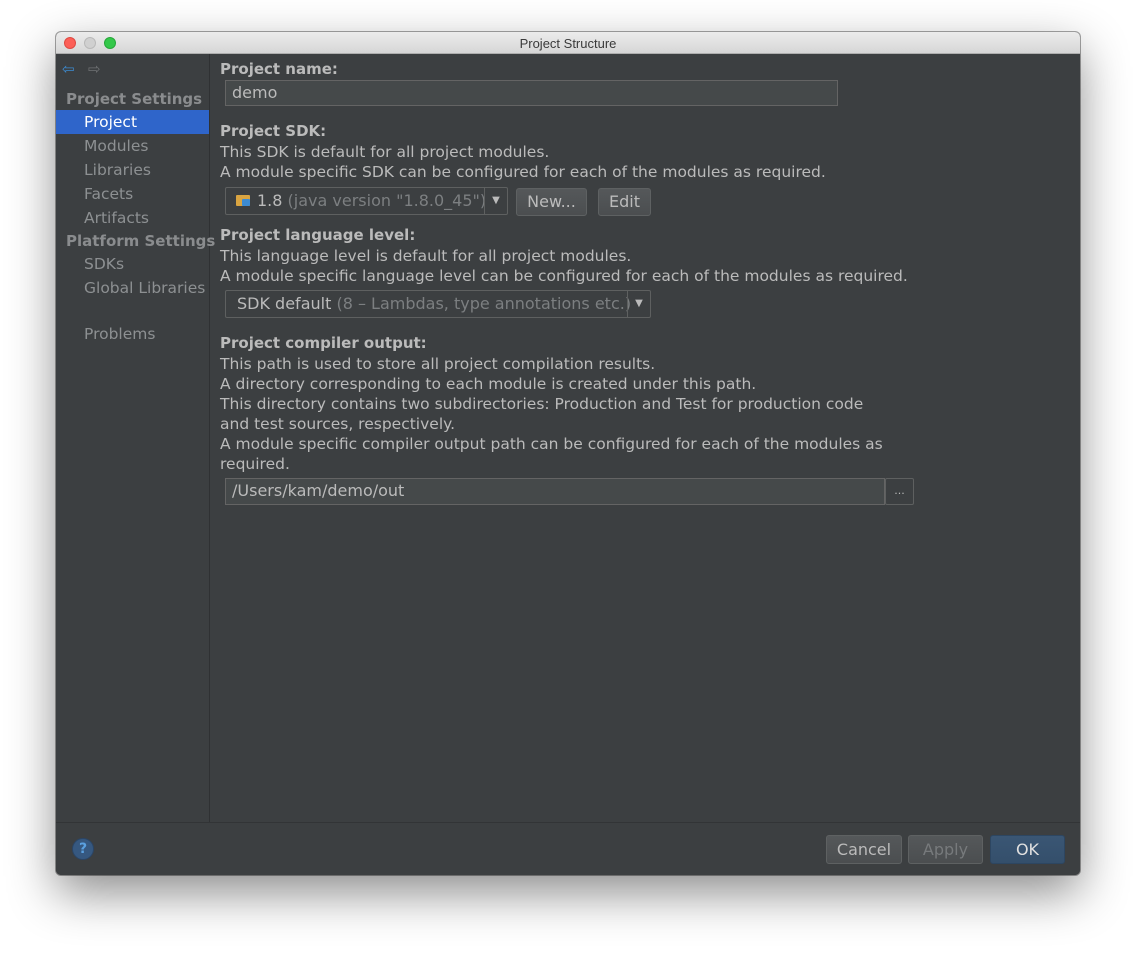 The image size is (1136, 955). I want to click on dialog-footer: ? Cancel Apply OK, so click(568, 848).